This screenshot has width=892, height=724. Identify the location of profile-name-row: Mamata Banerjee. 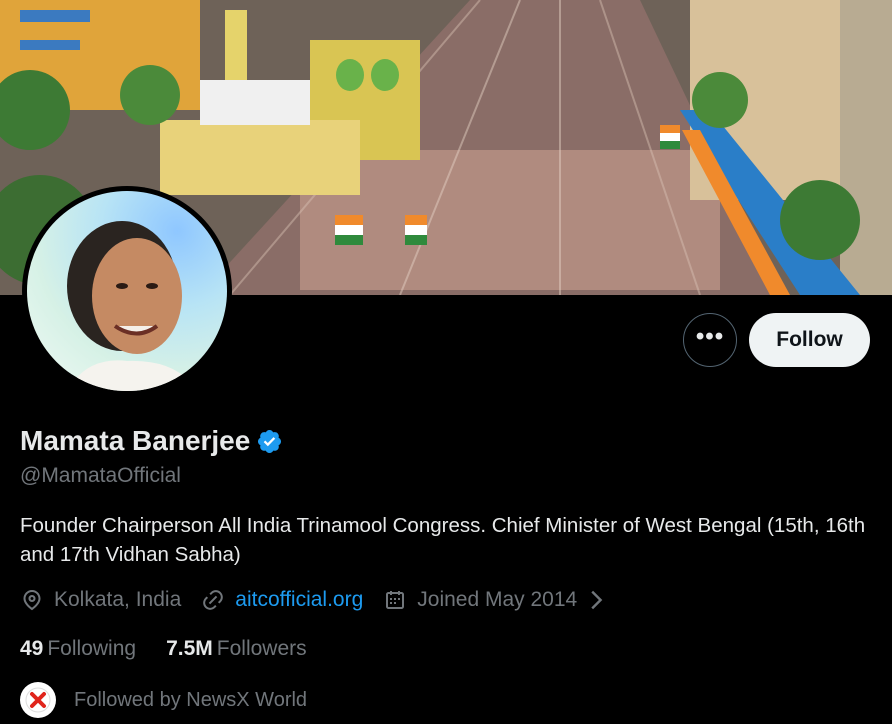
(151, 441).